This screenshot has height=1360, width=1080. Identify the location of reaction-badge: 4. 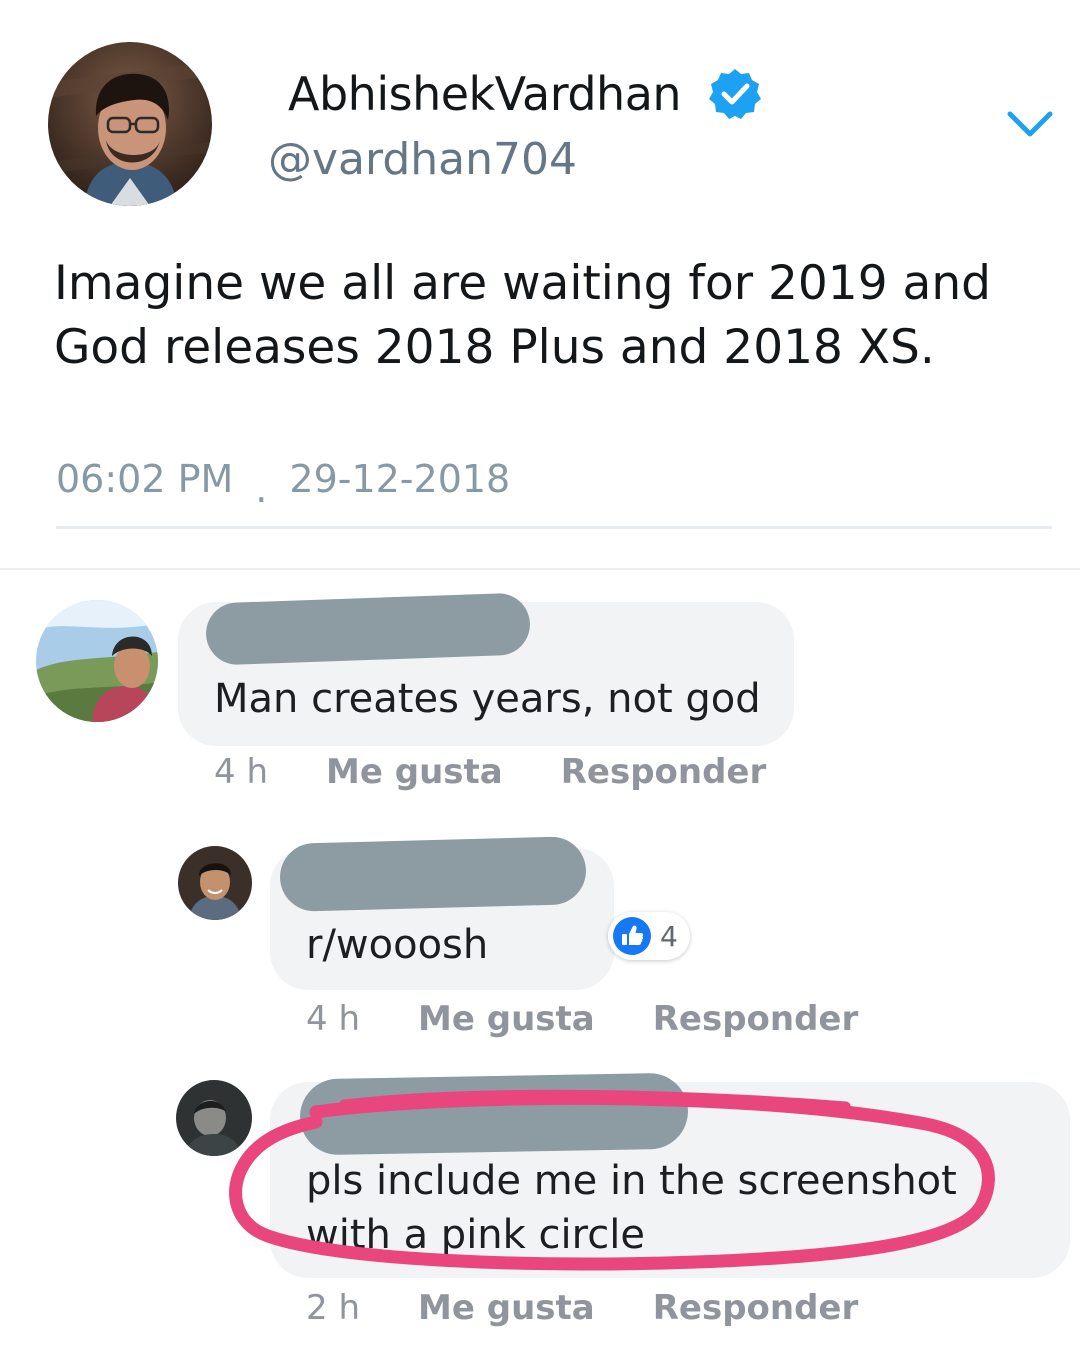
(649, 936).